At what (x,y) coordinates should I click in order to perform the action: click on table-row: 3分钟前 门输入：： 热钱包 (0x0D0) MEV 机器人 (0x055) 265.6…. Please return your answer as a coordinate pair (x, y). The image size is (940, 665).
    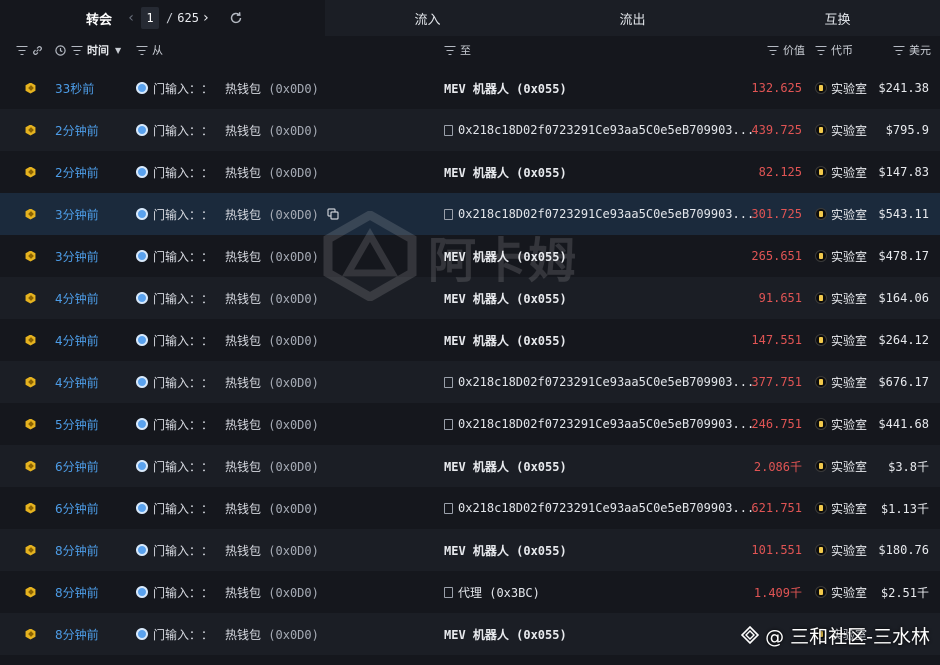
    Looking at the image, I should click on (470, 256).